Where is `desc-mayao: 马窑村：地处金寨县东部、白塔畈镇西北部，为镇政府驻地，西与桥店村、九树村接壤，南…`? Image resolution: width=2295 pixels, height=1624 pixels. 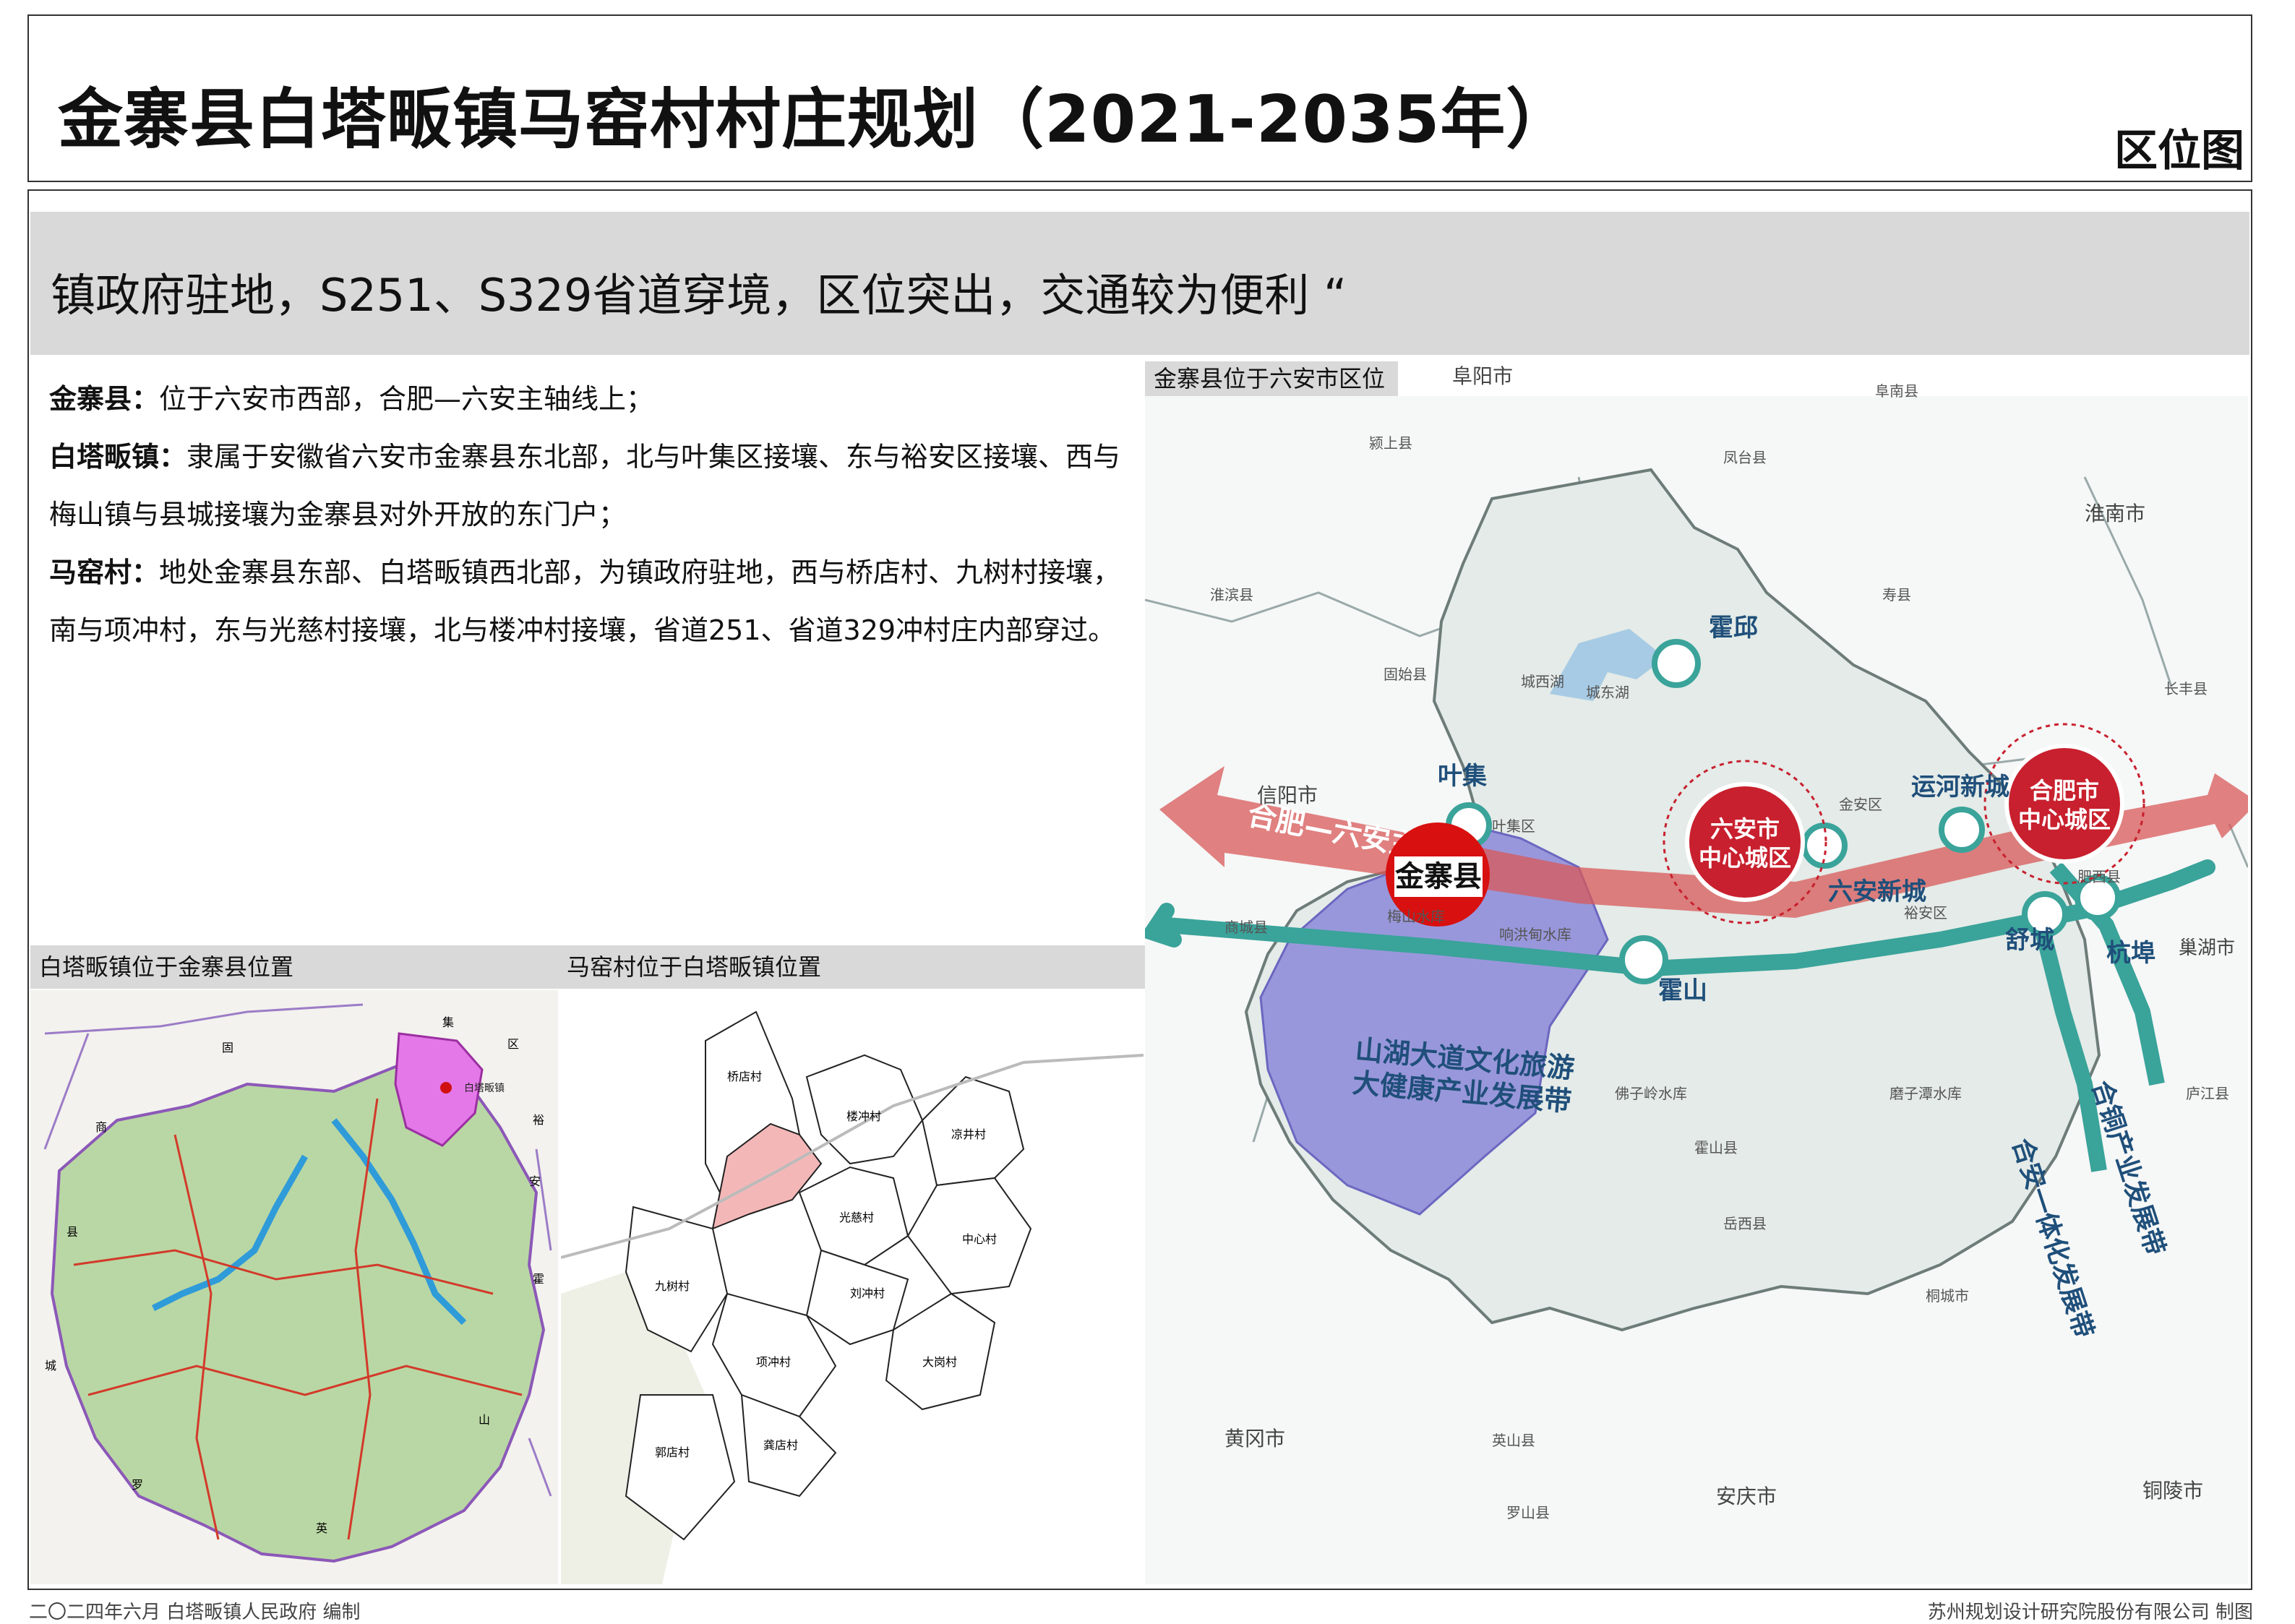
desc-mayao: 马窑村：地处金寨县东部、白塔畈镇西北部，为镇政府驻地，西与桥店村、九树村接壤，南… is located at coordinates (591, 601).